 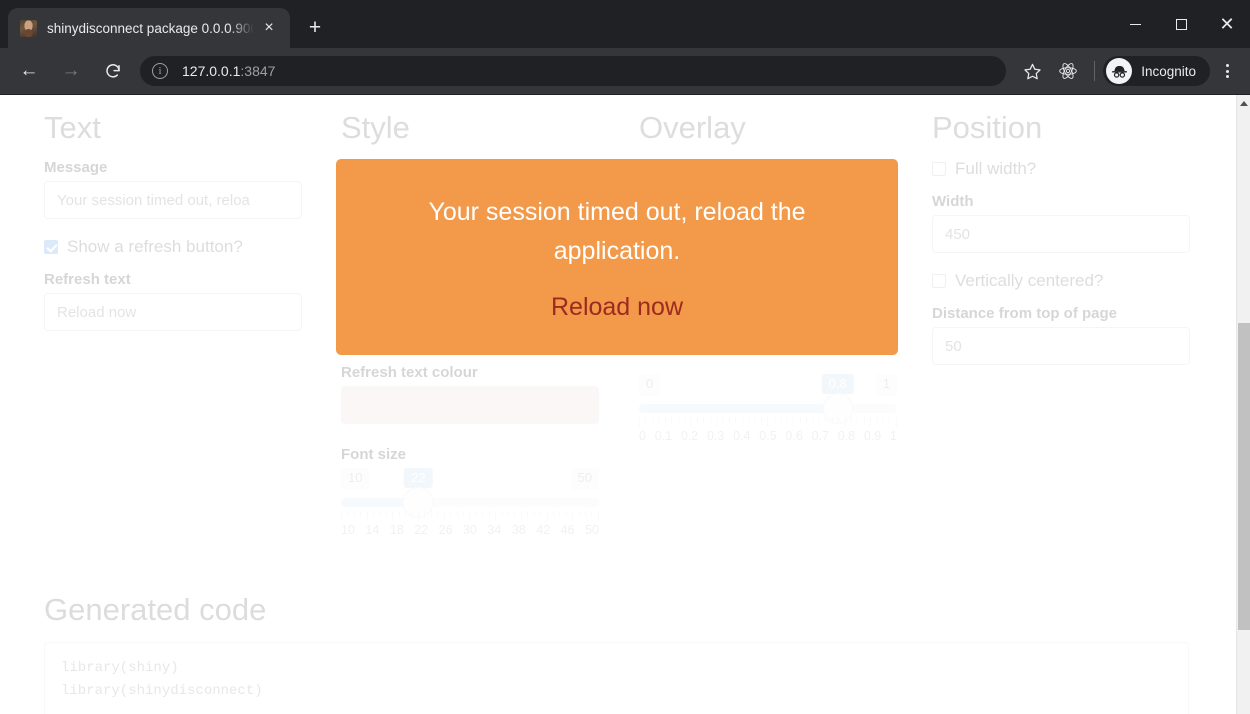 What do you see at coordinates (72, 127) in the screenshot?
I see `section-text-heading: Text` at bounding box center [72, 127].